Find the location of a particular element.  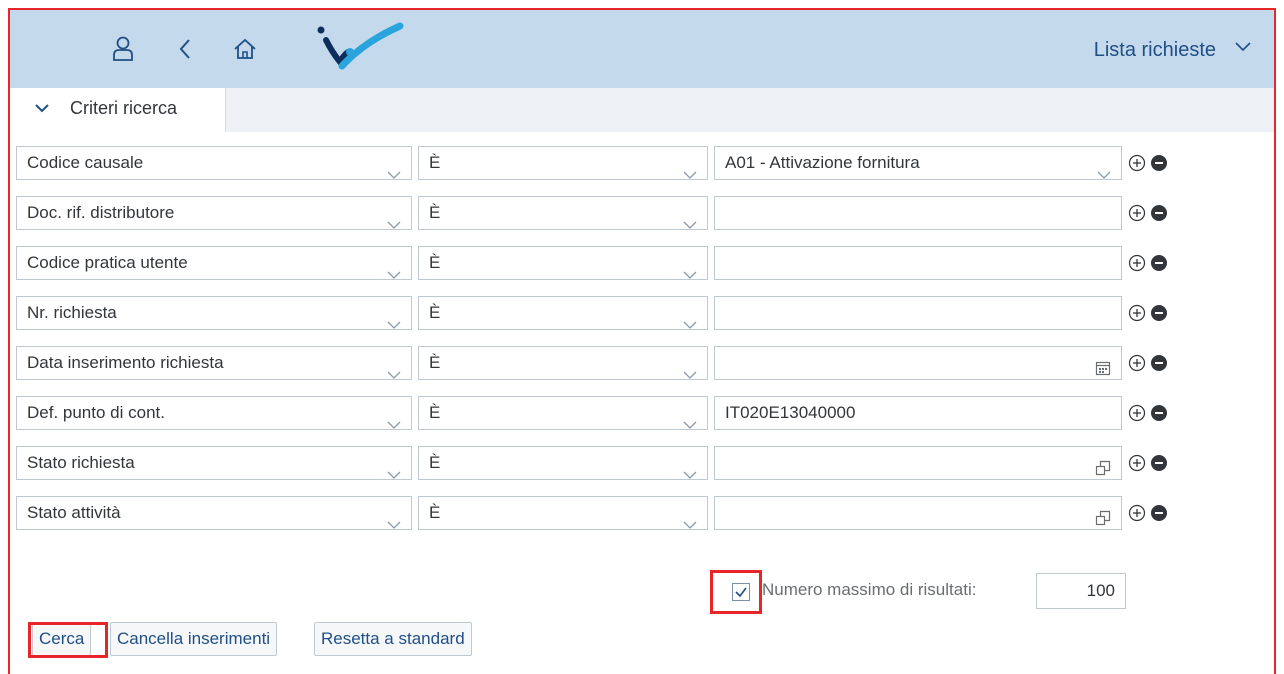

field-label: Codice causale is located at coordinates (85, 162).